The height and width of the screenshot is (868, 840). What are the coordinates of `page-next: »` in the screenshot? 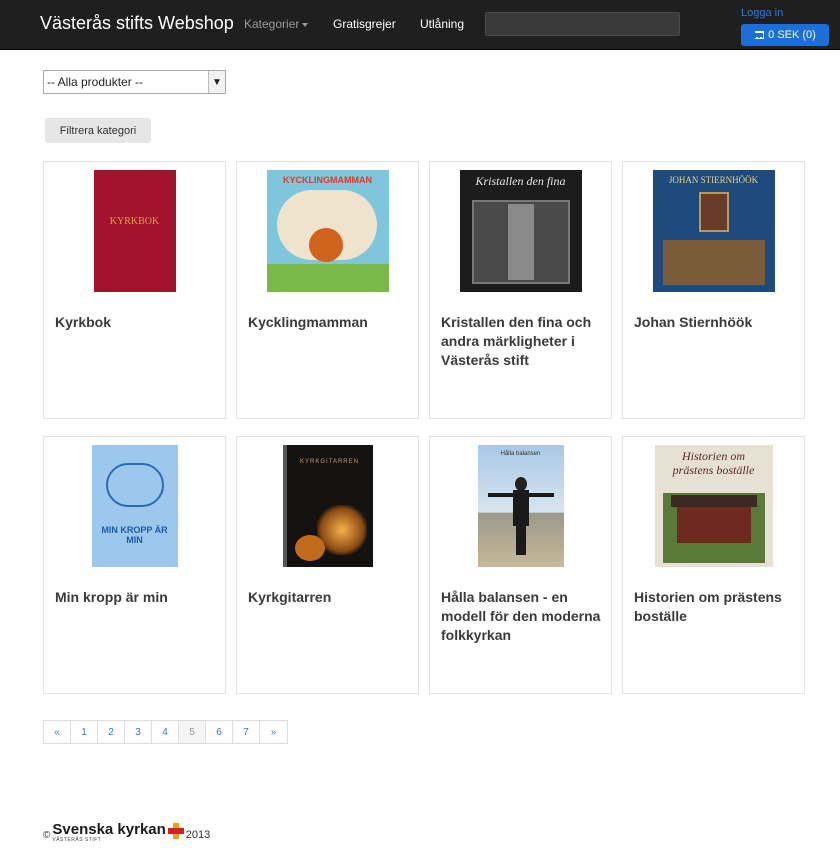 It's located at (273, 732).